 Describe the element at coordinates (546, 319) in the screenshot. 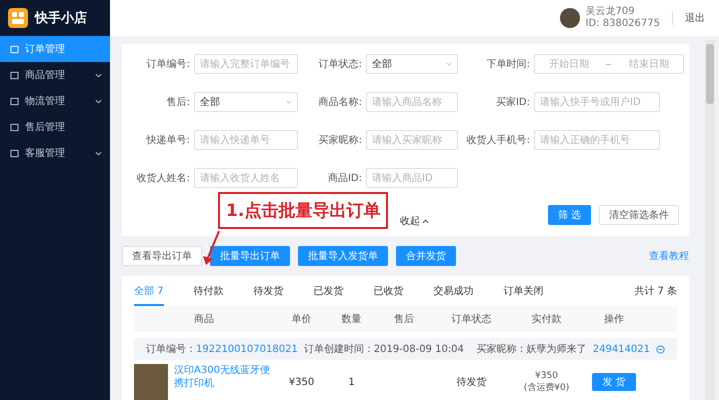

I see `column-header: 实付款` at that location.